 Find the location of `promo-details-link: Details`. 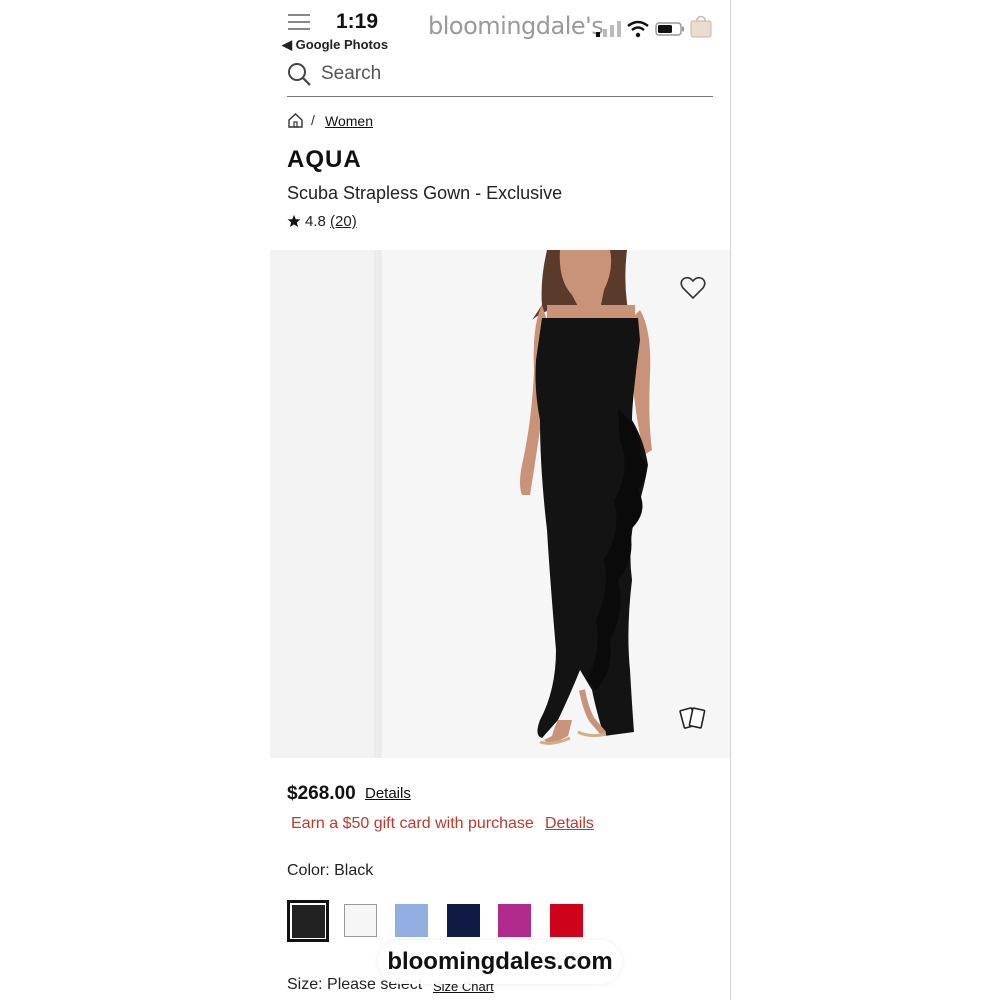

promo-details-link: Details is located at coordinates (569, 824).